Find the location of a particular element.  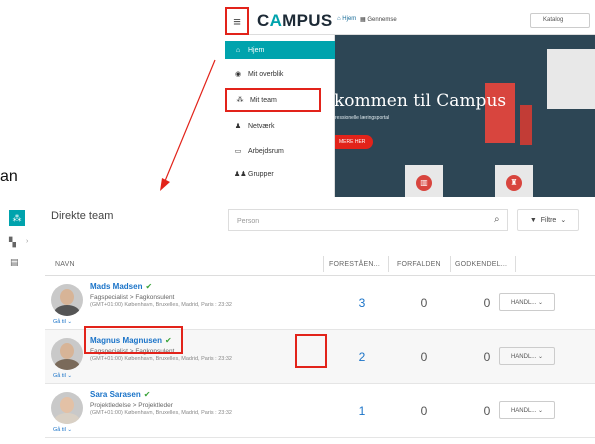

menu-item-arbejdsrum: ▭ Arbejdsrum is located at coordinates (280, 151).